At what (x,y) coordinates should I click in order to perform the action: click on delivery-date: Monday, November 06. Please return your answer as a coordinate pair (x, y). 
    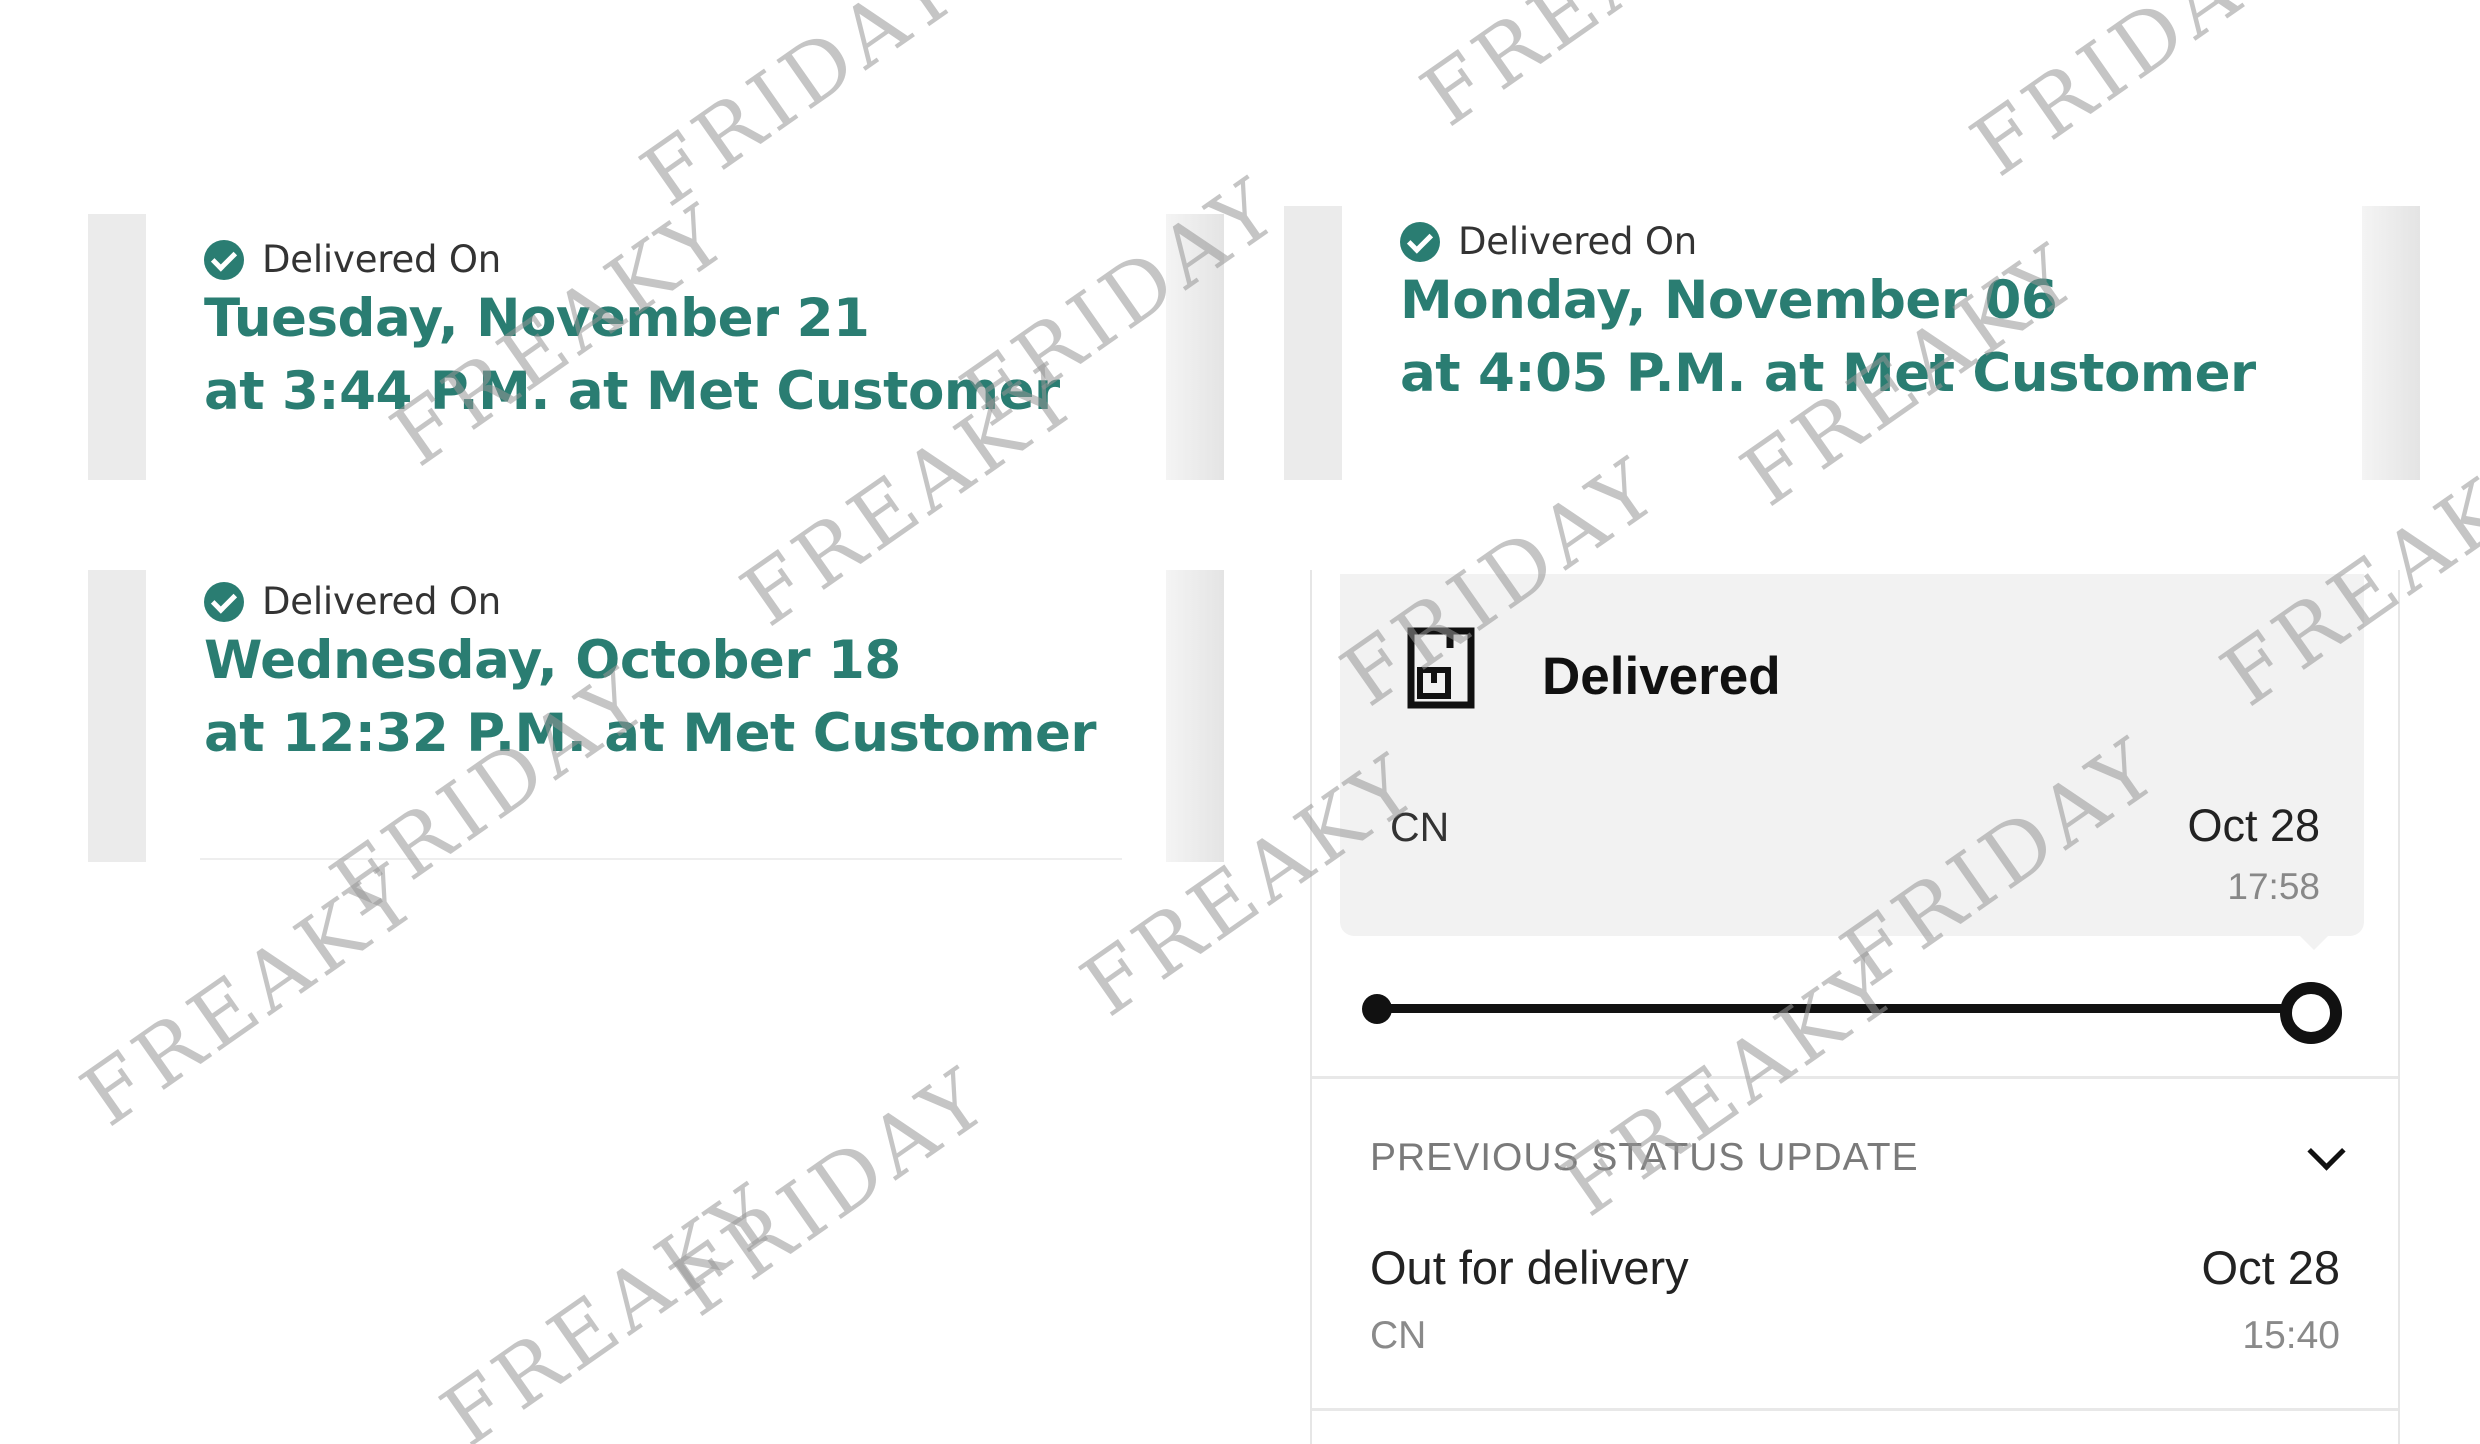
    Looking at the image, I should click on (1729, 300).